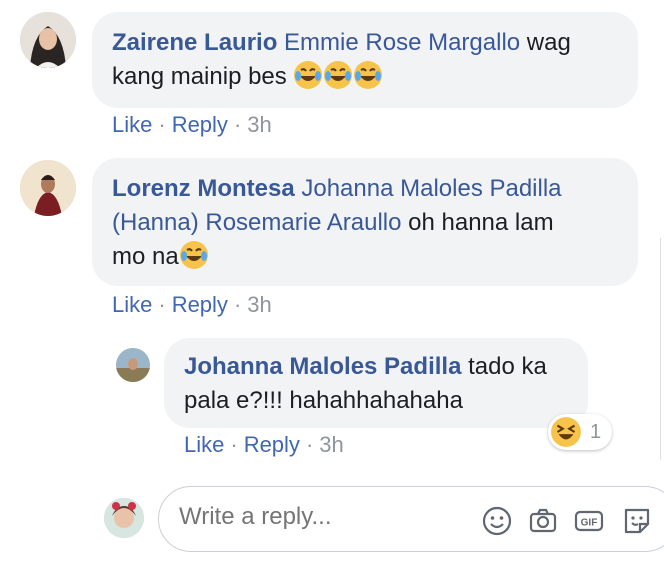  I want to click on sticker-icon, so click(637, 521).